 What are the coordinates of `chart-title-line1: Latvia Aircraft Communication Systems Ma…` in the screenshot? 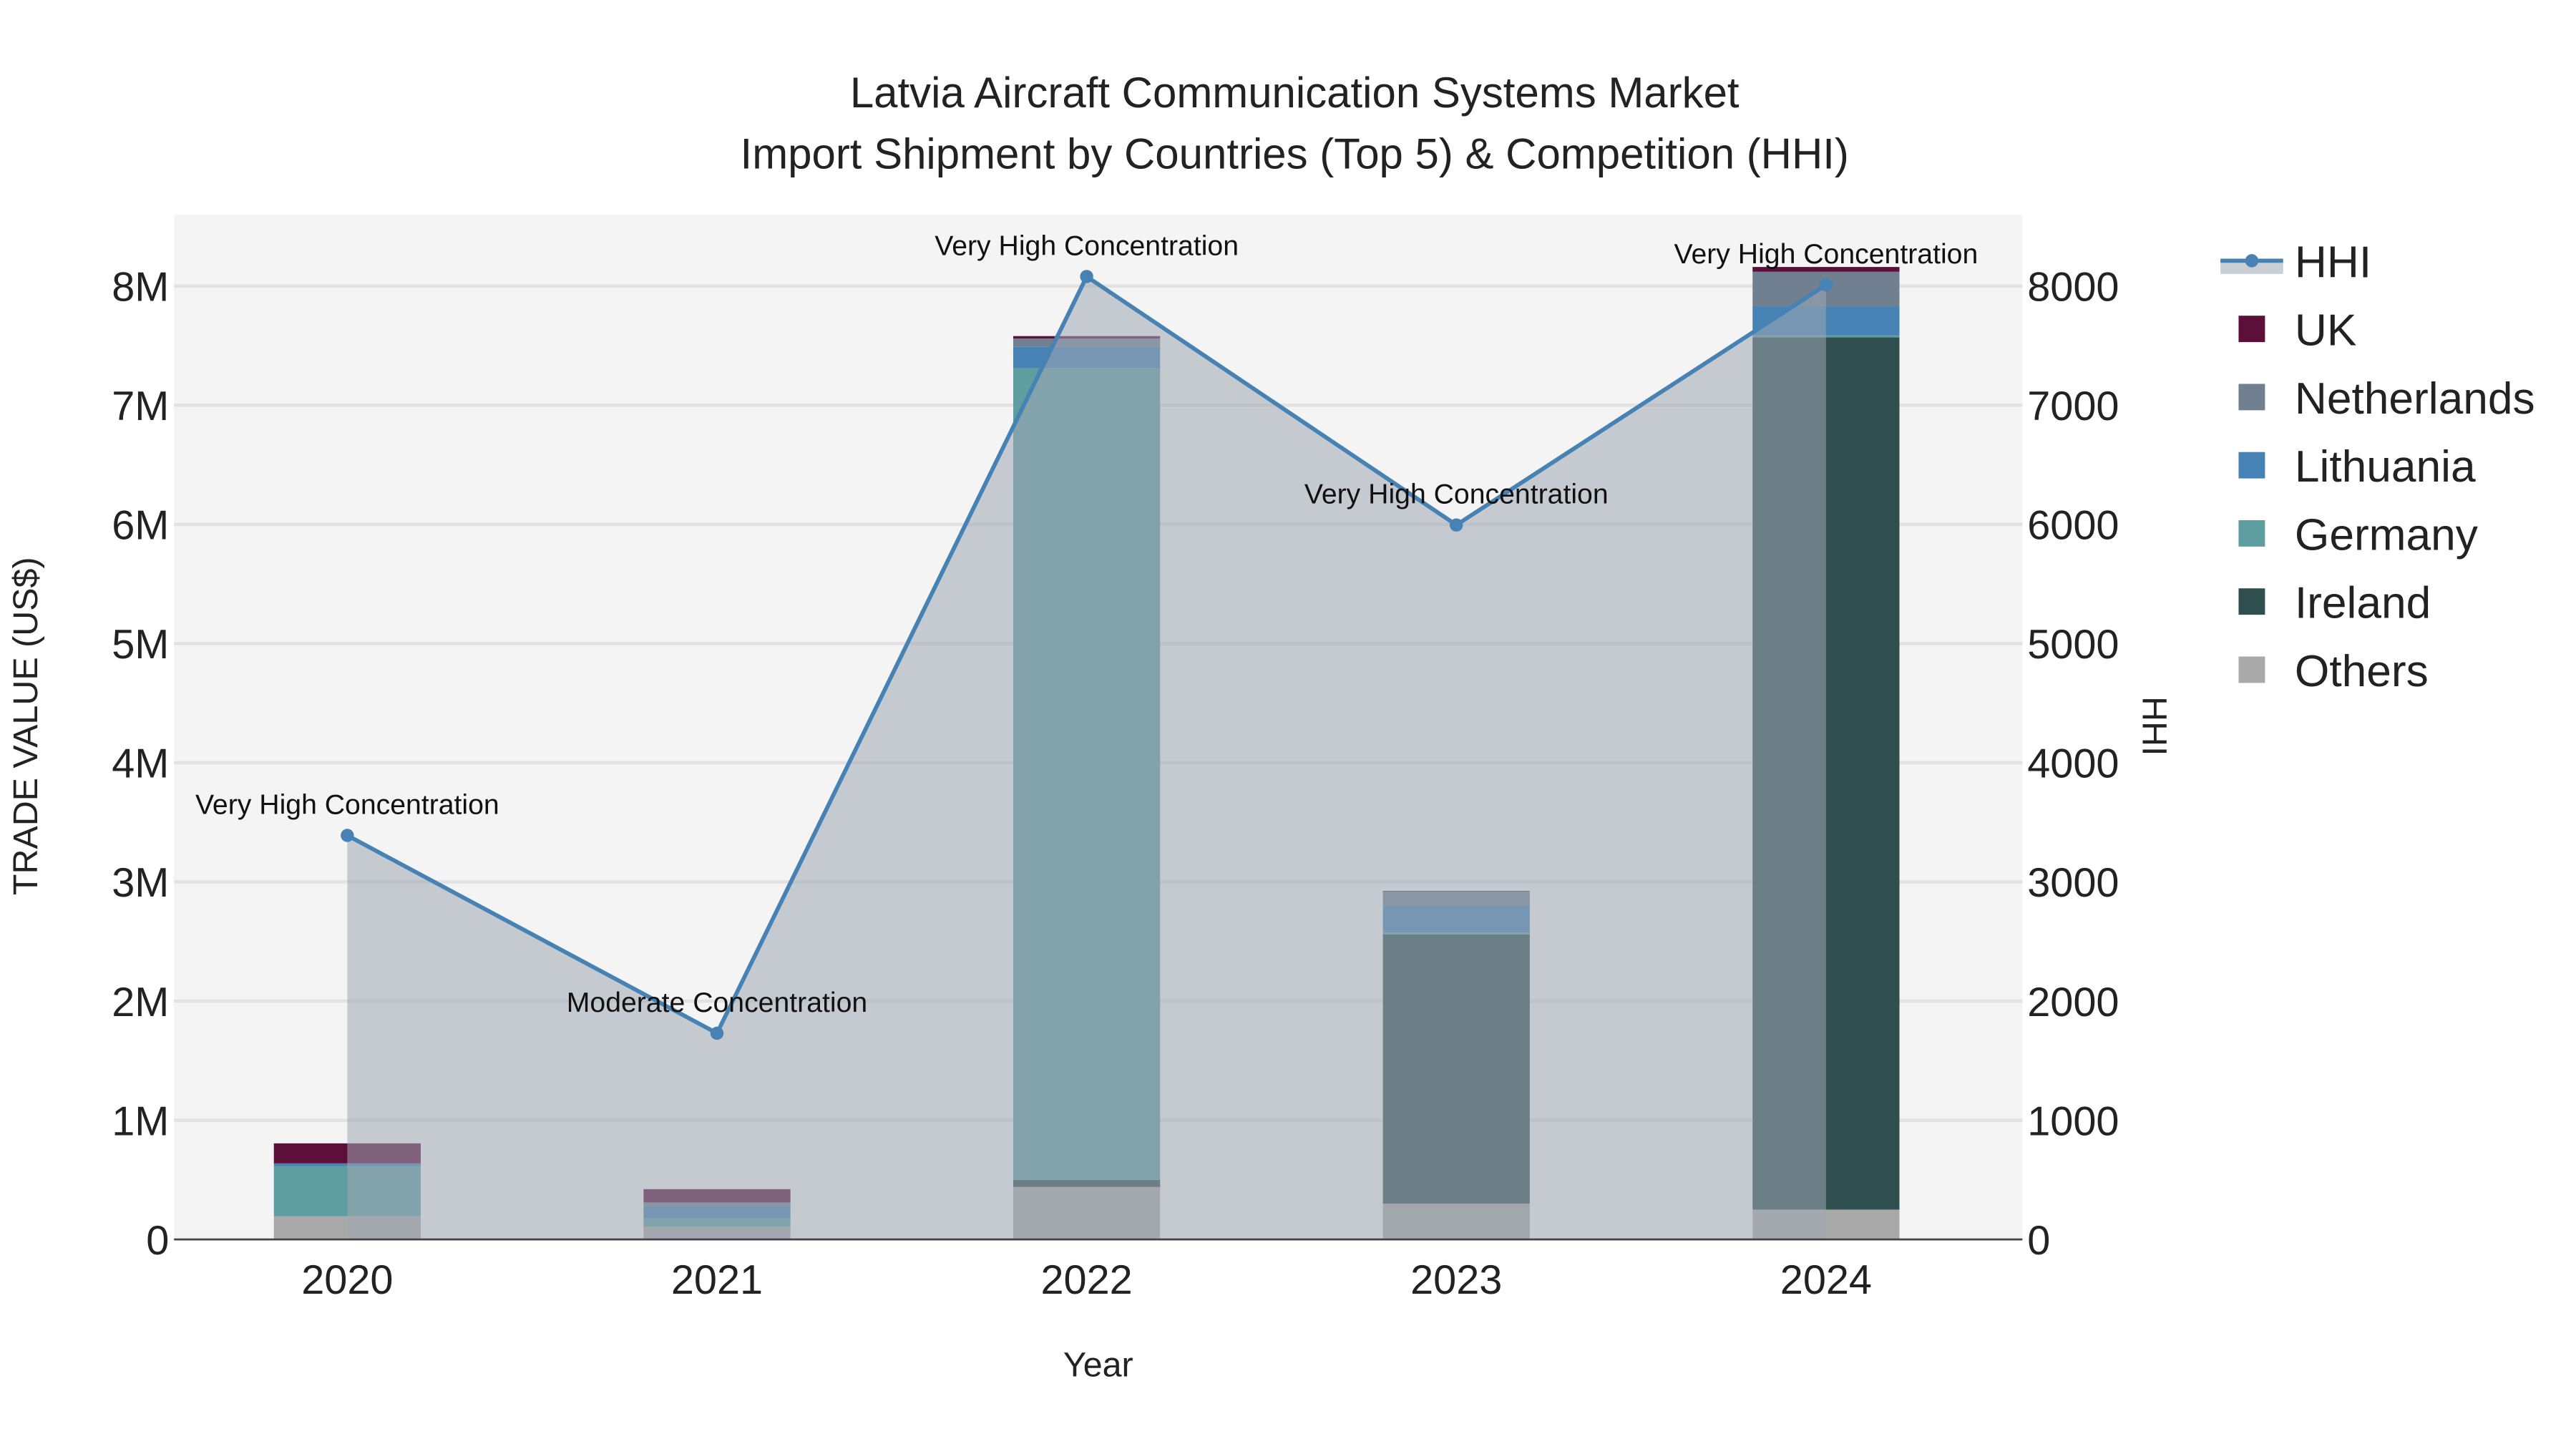 It's located at (1295, 93).